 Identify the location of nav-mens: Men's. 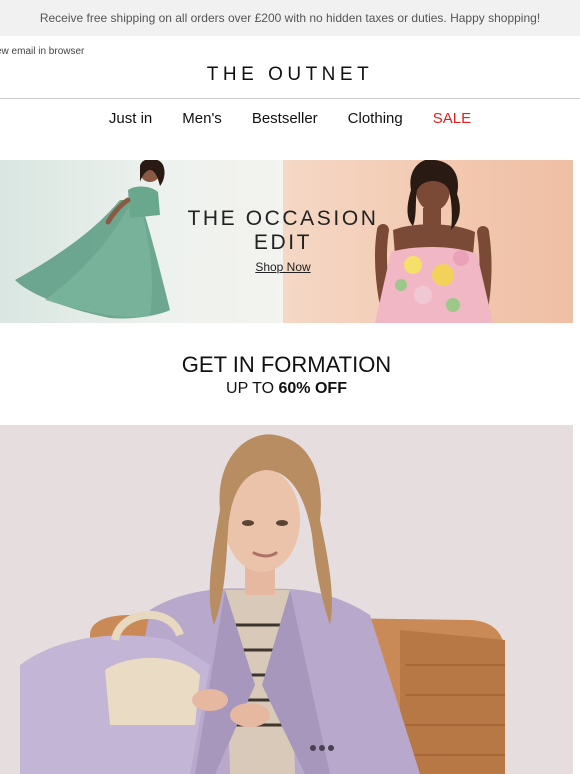
(202, 118).